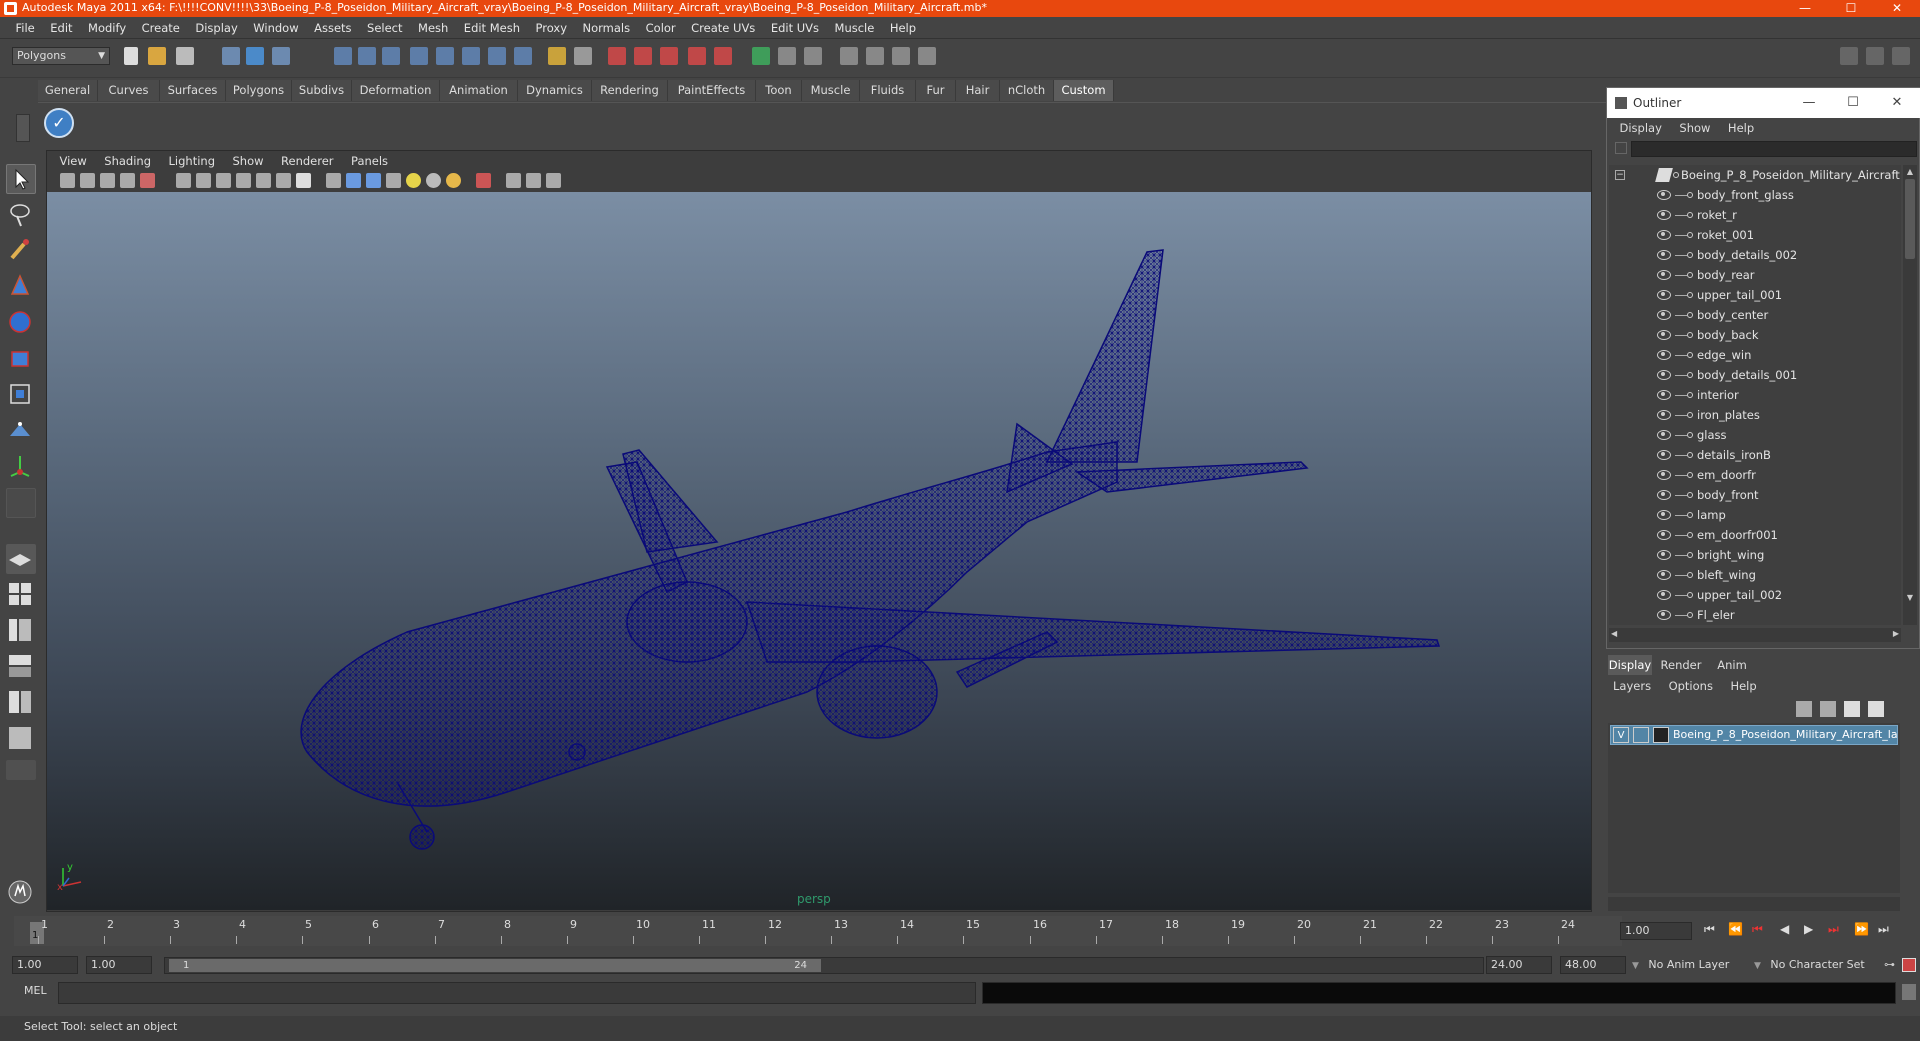 The image size is (1920, 1041). I want to click on all-lights-icon, so click(433, 180).